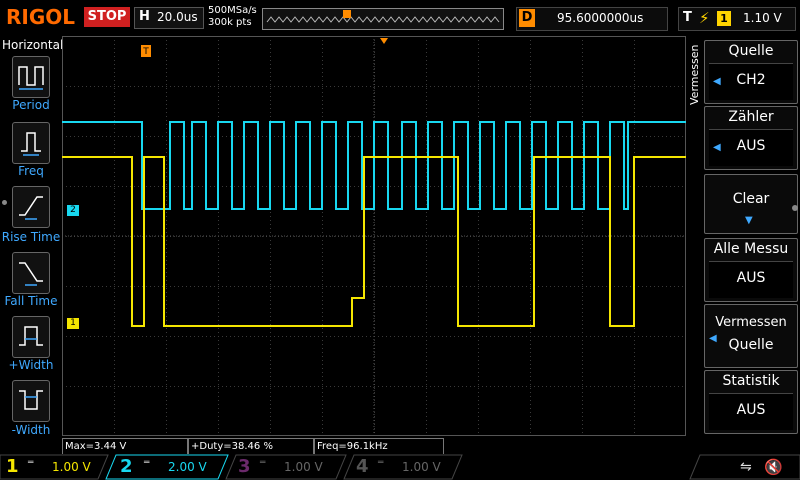 The image size is (800, 480). Describe the element at coordinates (12, 466) in the screenshot. I see `ch1-number: 1` at that location.